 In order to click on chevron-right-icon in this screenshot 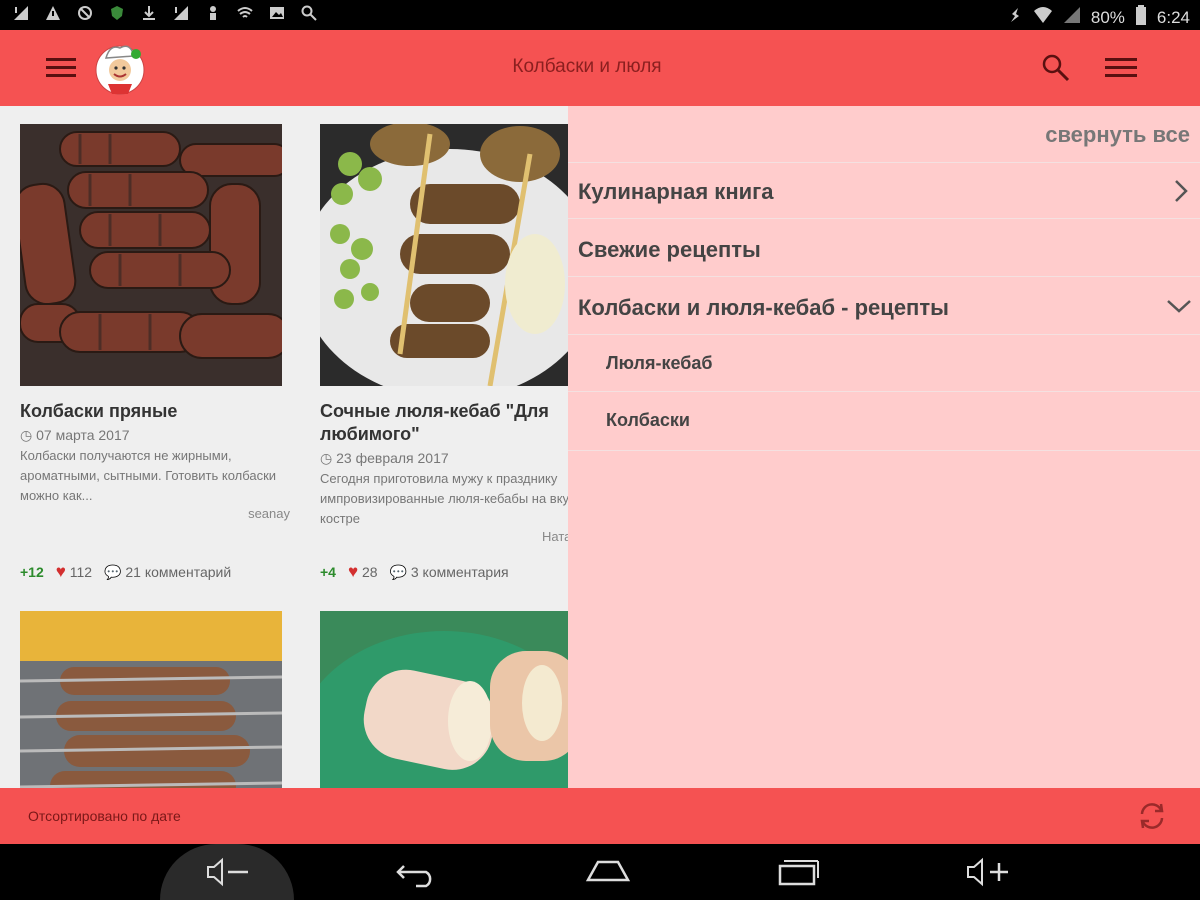, I will do `click(1181, 193)`.